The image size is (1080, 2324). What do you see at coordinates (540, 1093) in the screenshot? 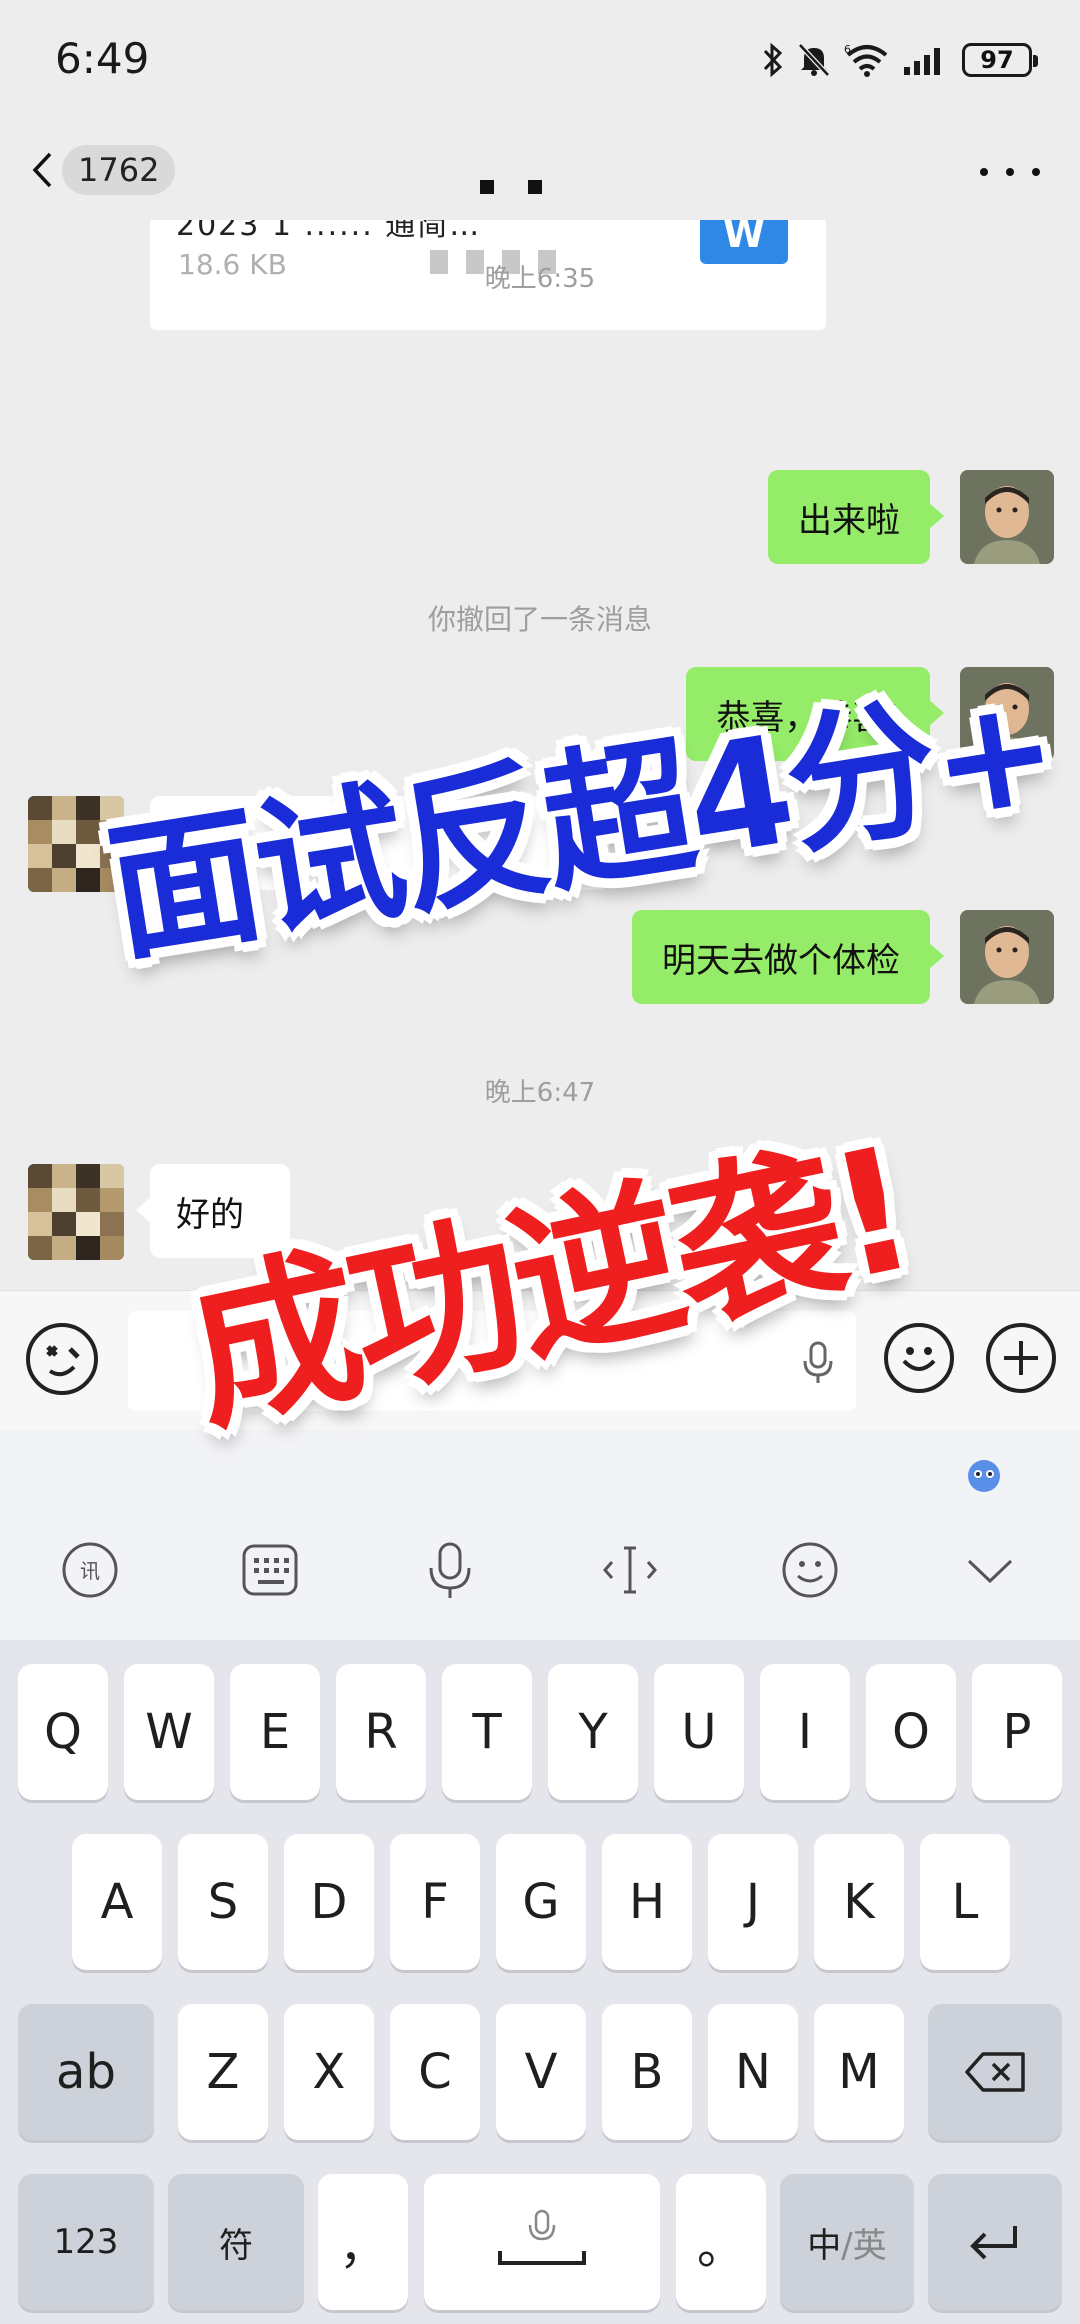
I see `time-stamp: 晚上6:47` at bounding box center [540, 1093].